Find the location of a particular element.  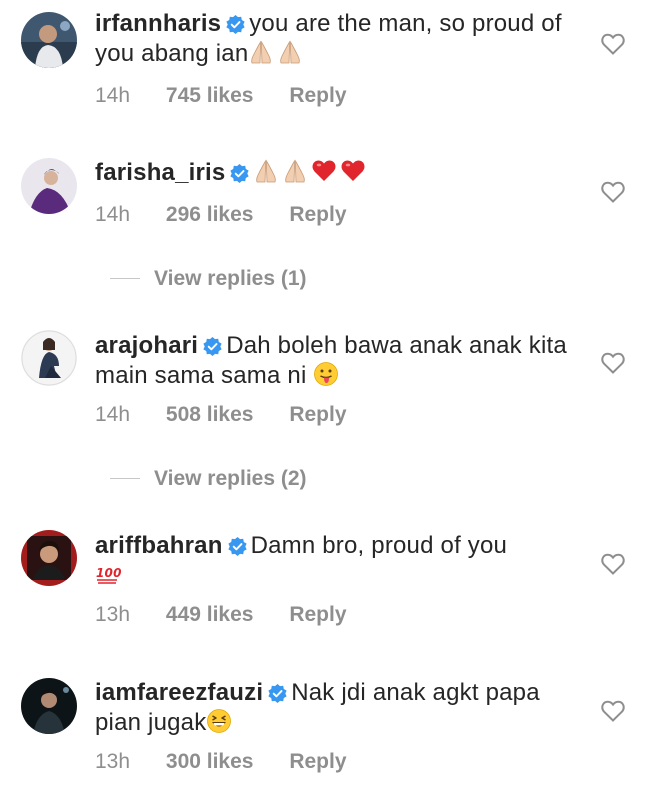

comment-text: Damn bro, proud of you is located at coordinates (379, 545).